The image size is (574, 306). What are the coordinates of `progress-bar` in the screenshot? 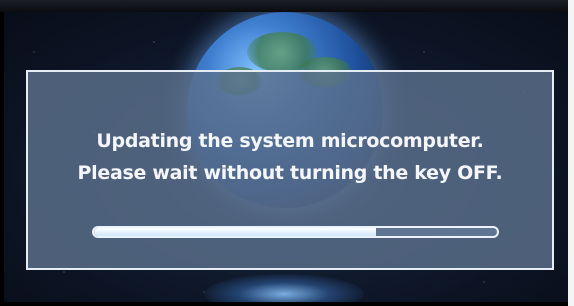 It's located at (295, 232).